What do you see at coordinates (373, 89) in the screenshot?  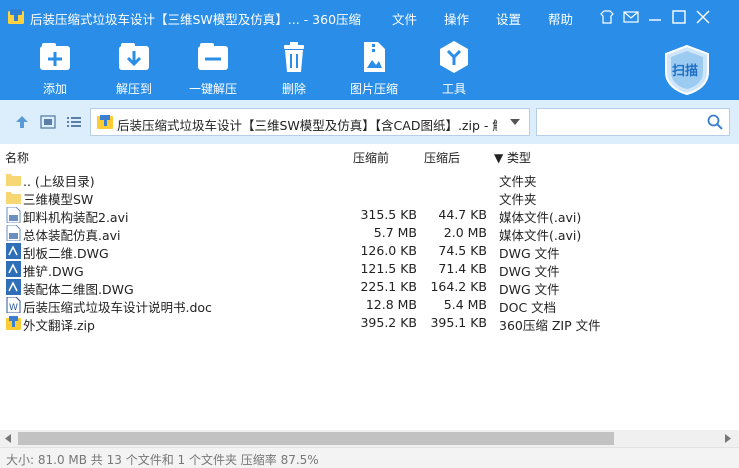 I see `image-compress-label: 图片压缩` at bounding box center [373, 89].